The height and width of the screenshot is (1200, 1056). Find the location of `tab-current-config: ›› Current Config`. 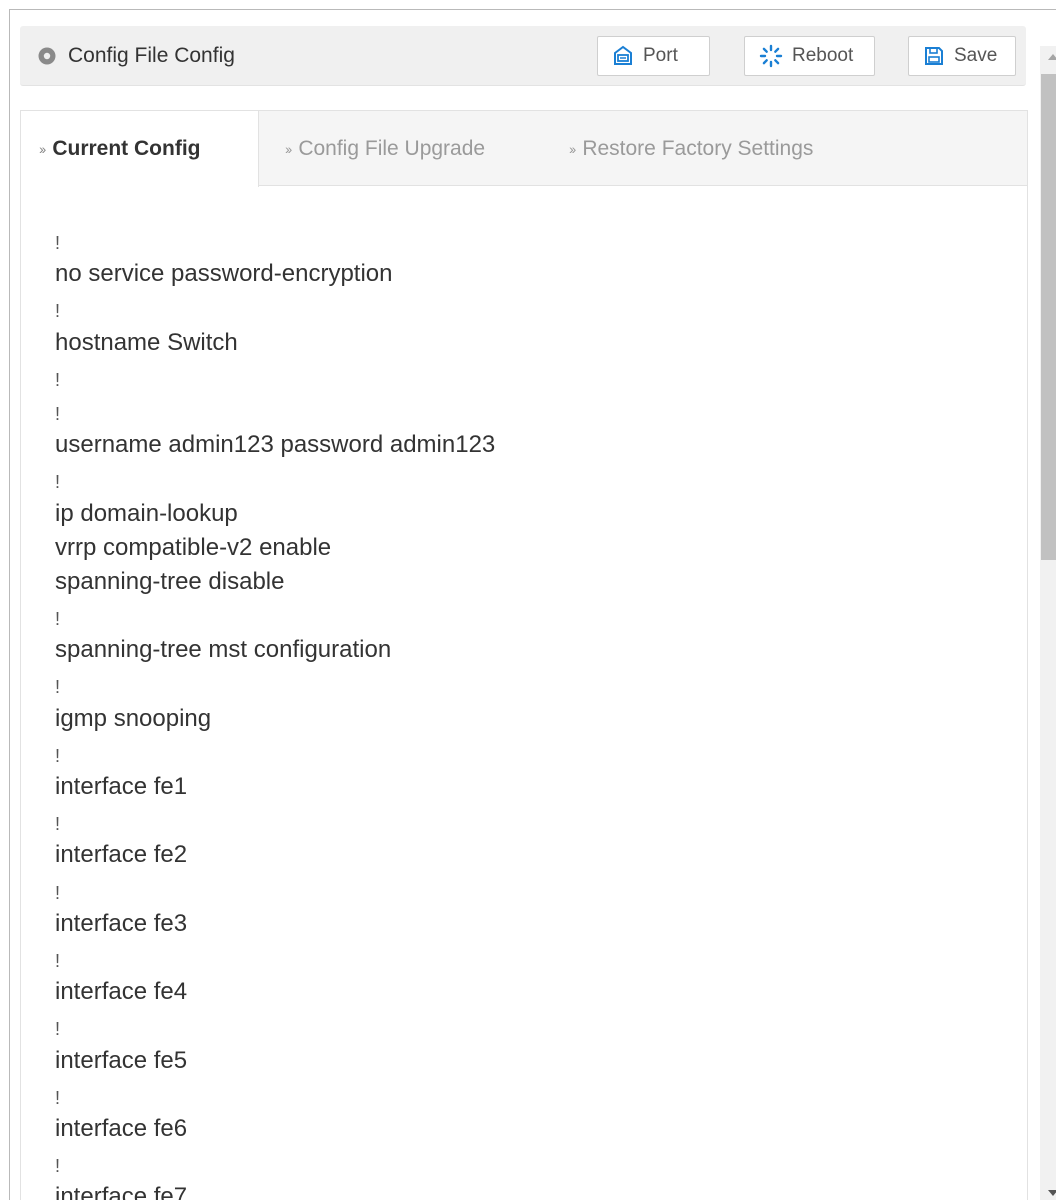

tab-current-config: ›› Current Config is located at coordinates (140, 149).